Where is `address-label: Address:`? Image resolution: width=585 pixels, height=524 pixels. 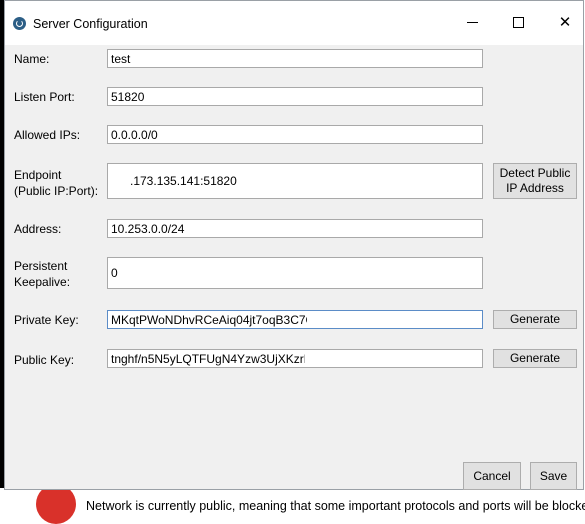
address-label: Address: is located at coordinates (38, 229).